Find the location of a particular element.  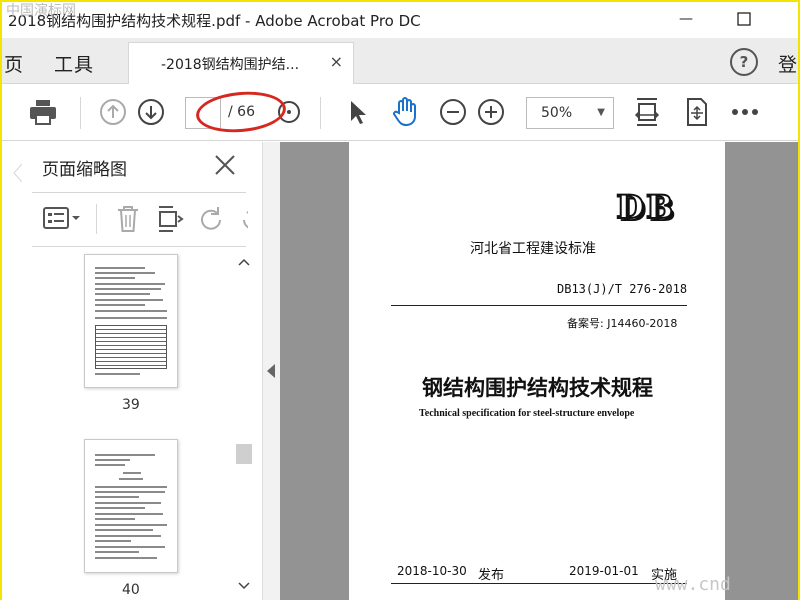

select-tool-button is located at coordinates (357, 112).